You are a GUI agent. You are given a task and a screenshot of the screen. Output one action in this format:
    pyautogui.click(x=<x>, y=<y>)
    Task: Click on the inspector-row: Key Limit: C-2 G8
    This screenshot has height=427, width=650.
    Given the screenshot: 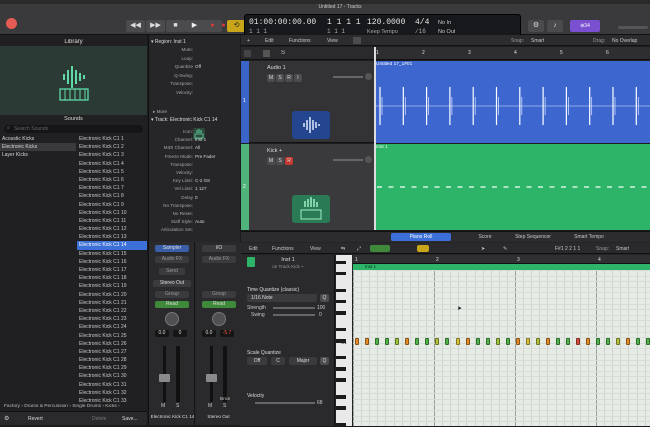 What is the action you would take?
    pyautogui.click(x=195, y=182)
    